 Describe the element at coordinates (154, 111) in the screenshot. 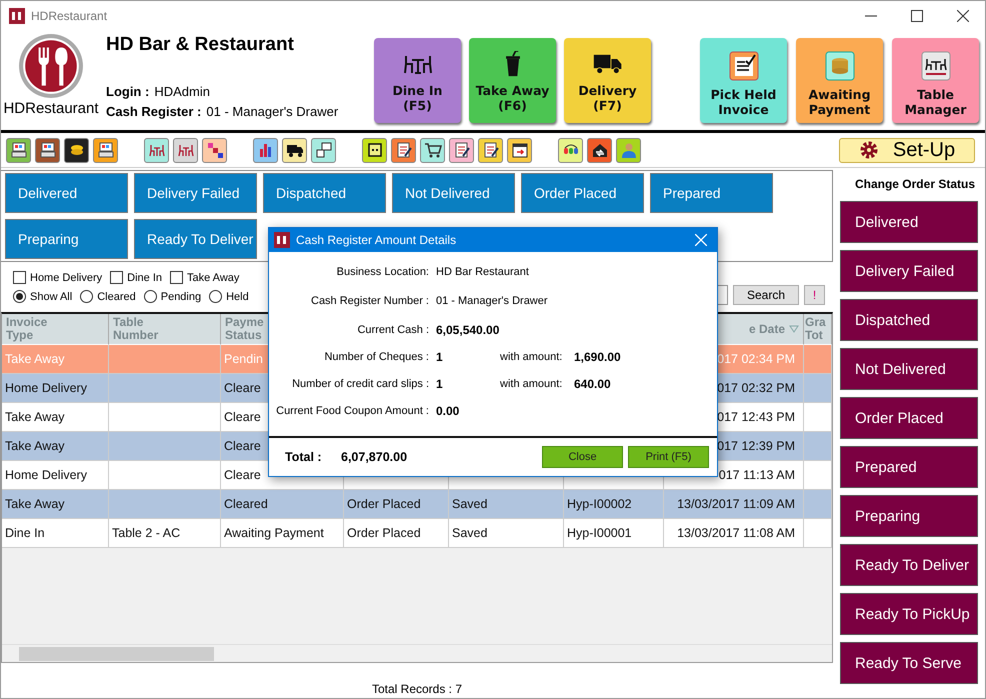

I see `cash-register-label: Cash Register :` at that location.